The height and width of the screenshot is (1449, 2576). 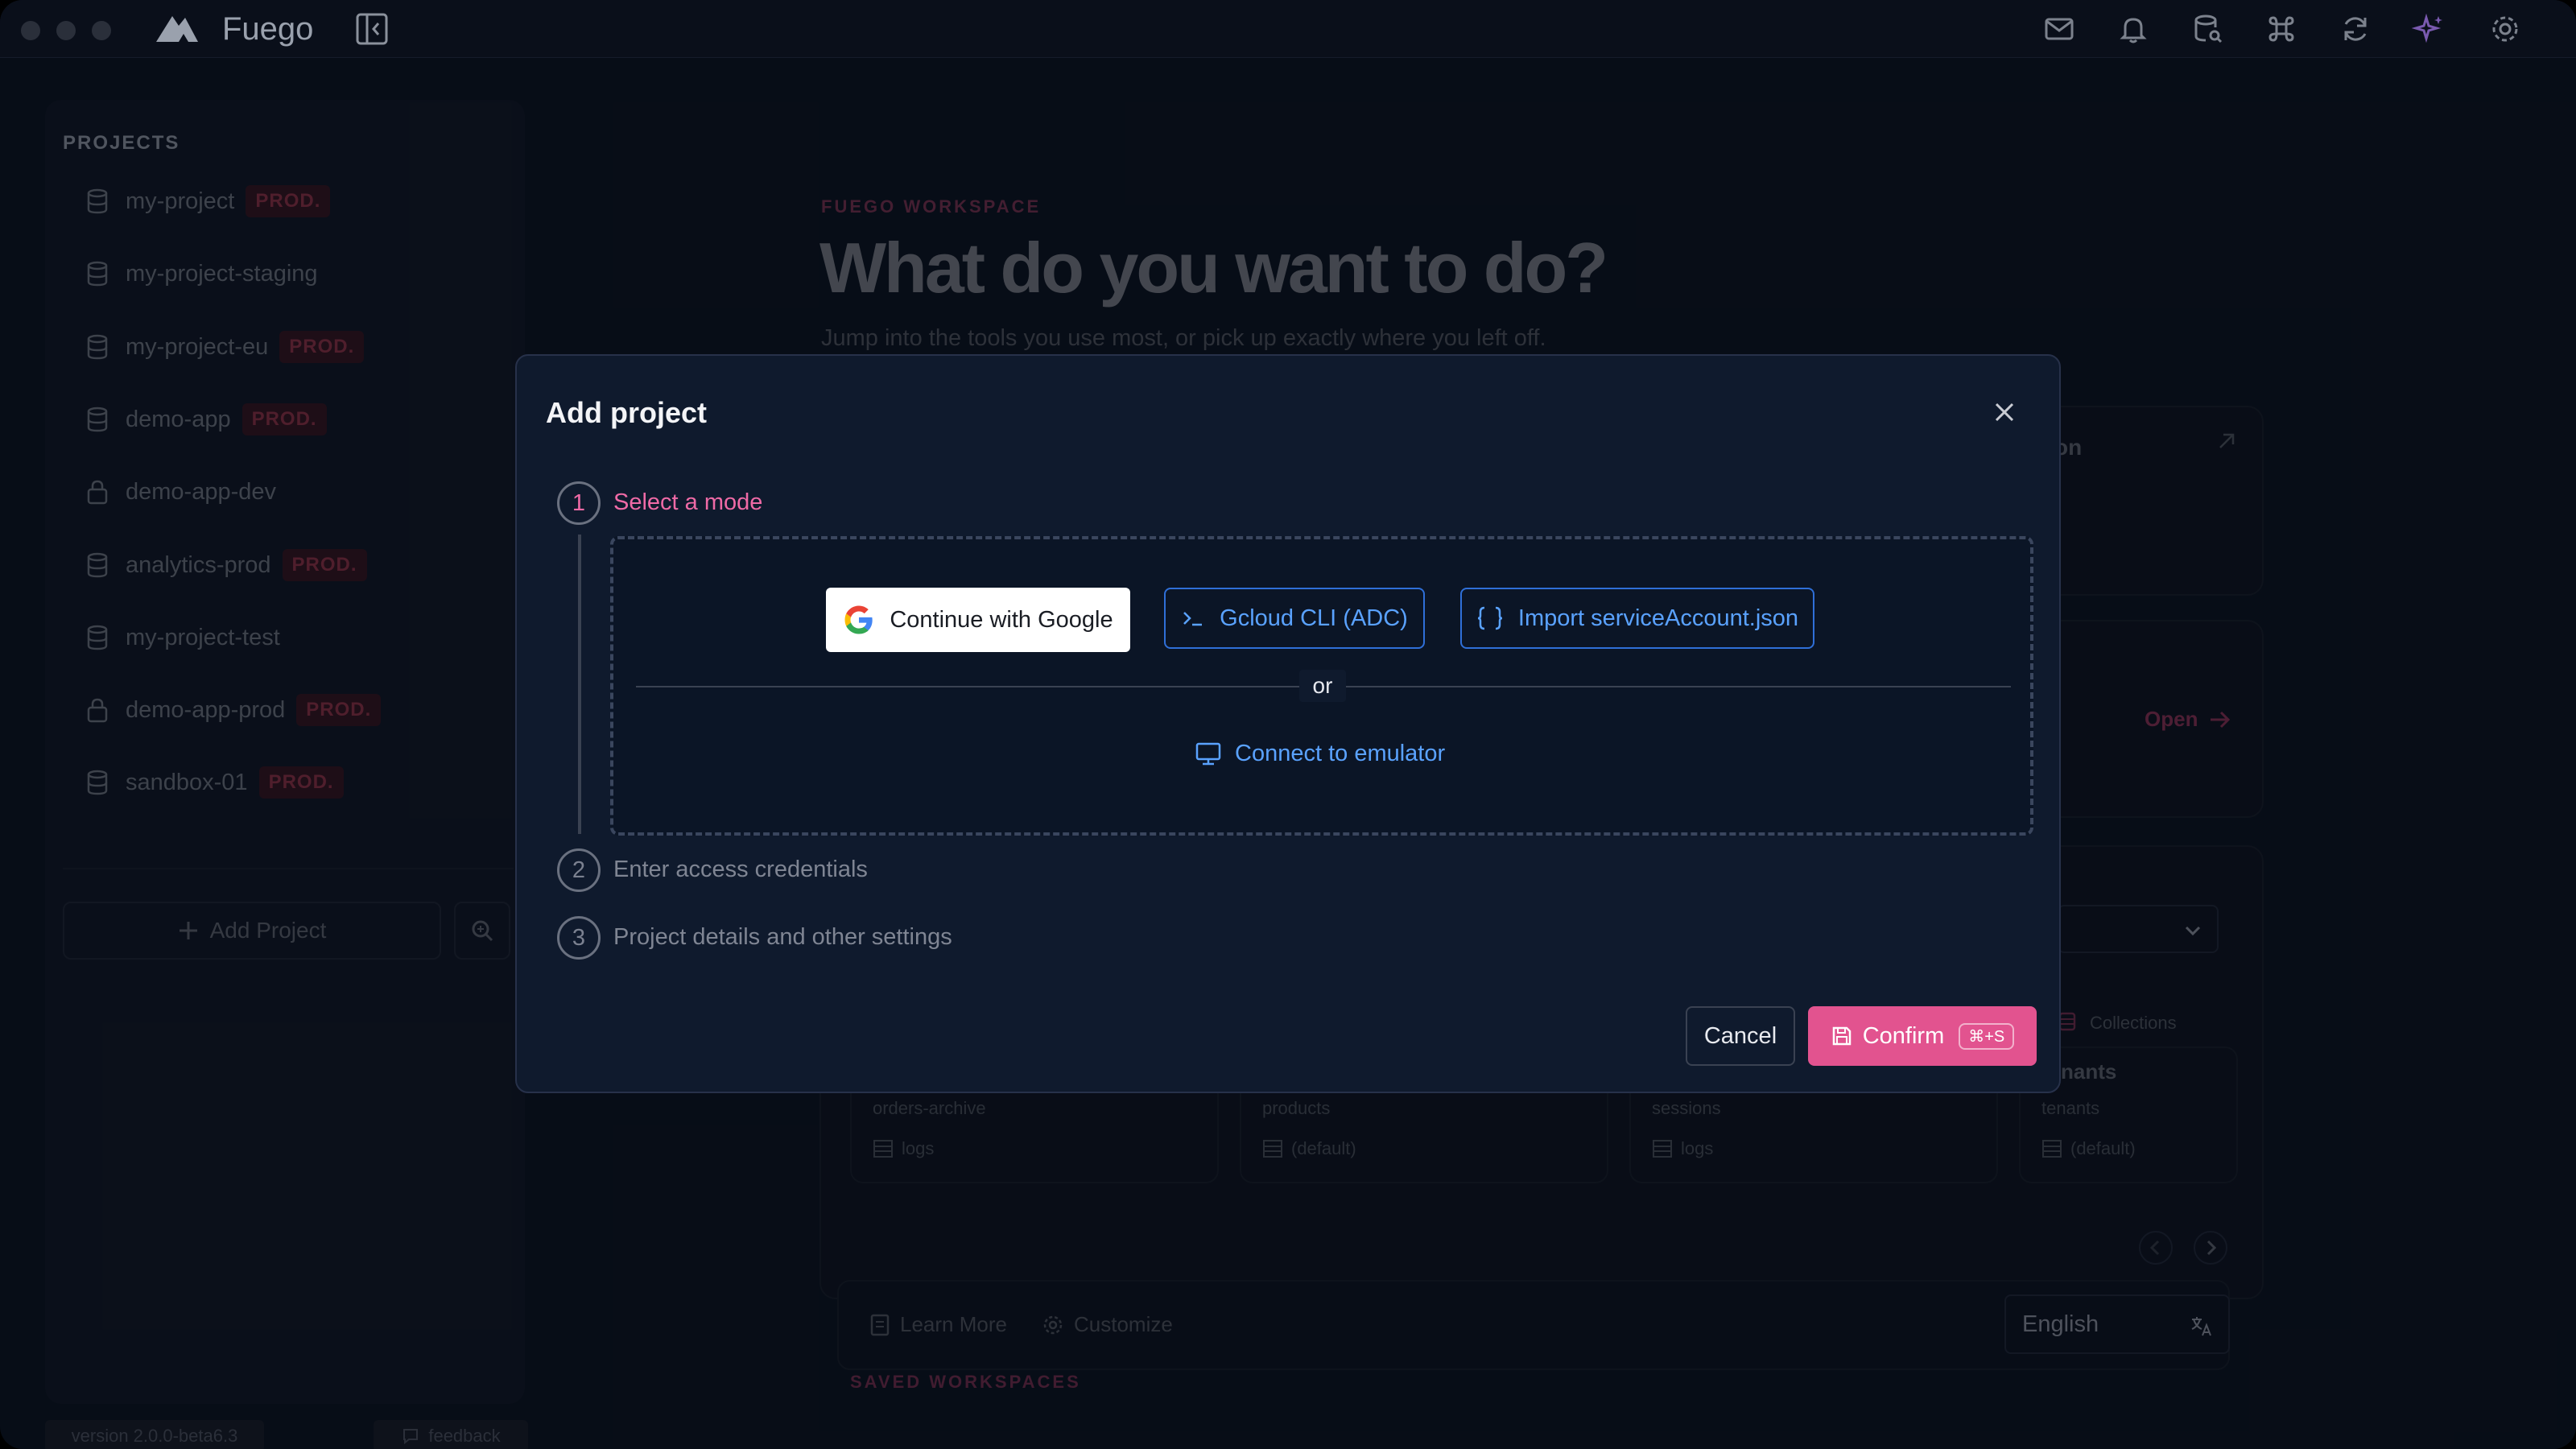 What do you see at coordinates (2429, 29) in the screenshot?
I see `sparkles-icon` at bounding box center [2429, 29].